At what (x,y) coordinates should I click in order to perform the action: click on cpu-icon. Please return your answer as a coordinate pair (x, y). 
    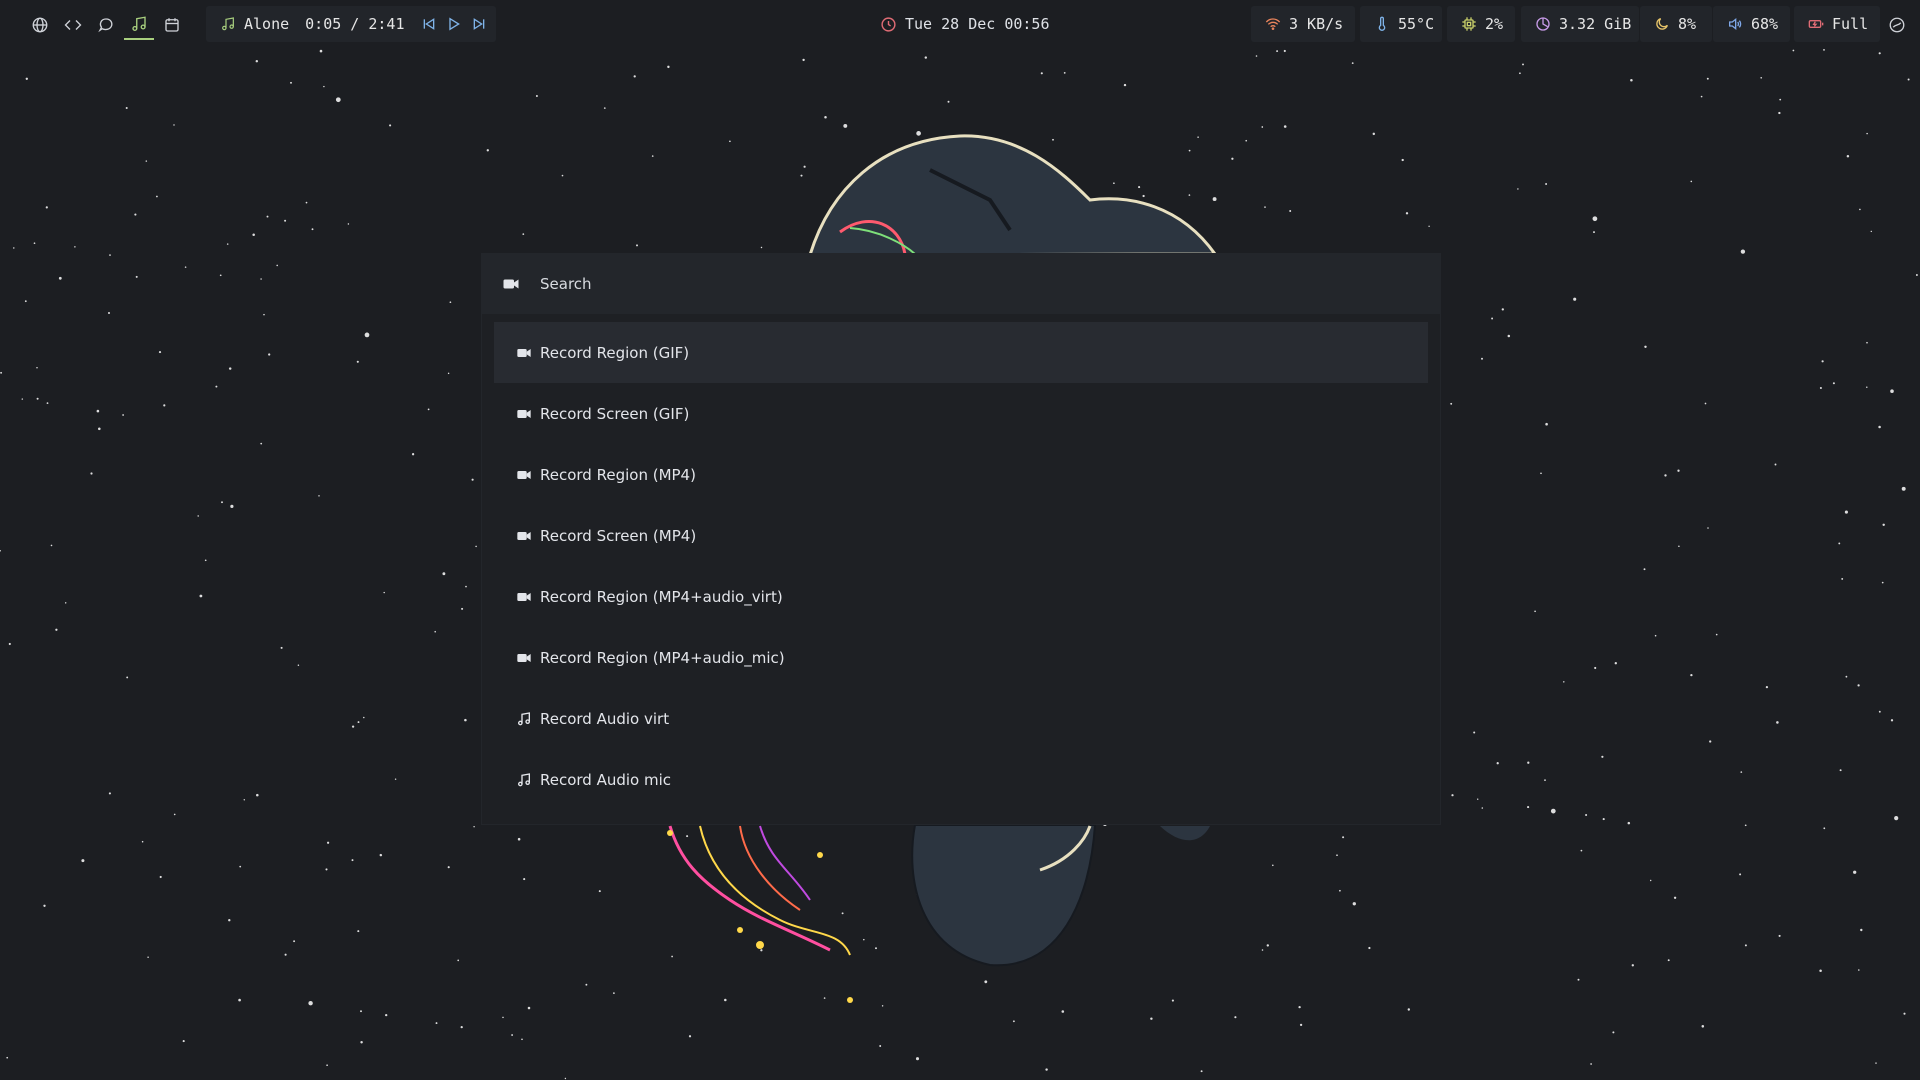
    Looking at the image, I should click on (1469, 24).